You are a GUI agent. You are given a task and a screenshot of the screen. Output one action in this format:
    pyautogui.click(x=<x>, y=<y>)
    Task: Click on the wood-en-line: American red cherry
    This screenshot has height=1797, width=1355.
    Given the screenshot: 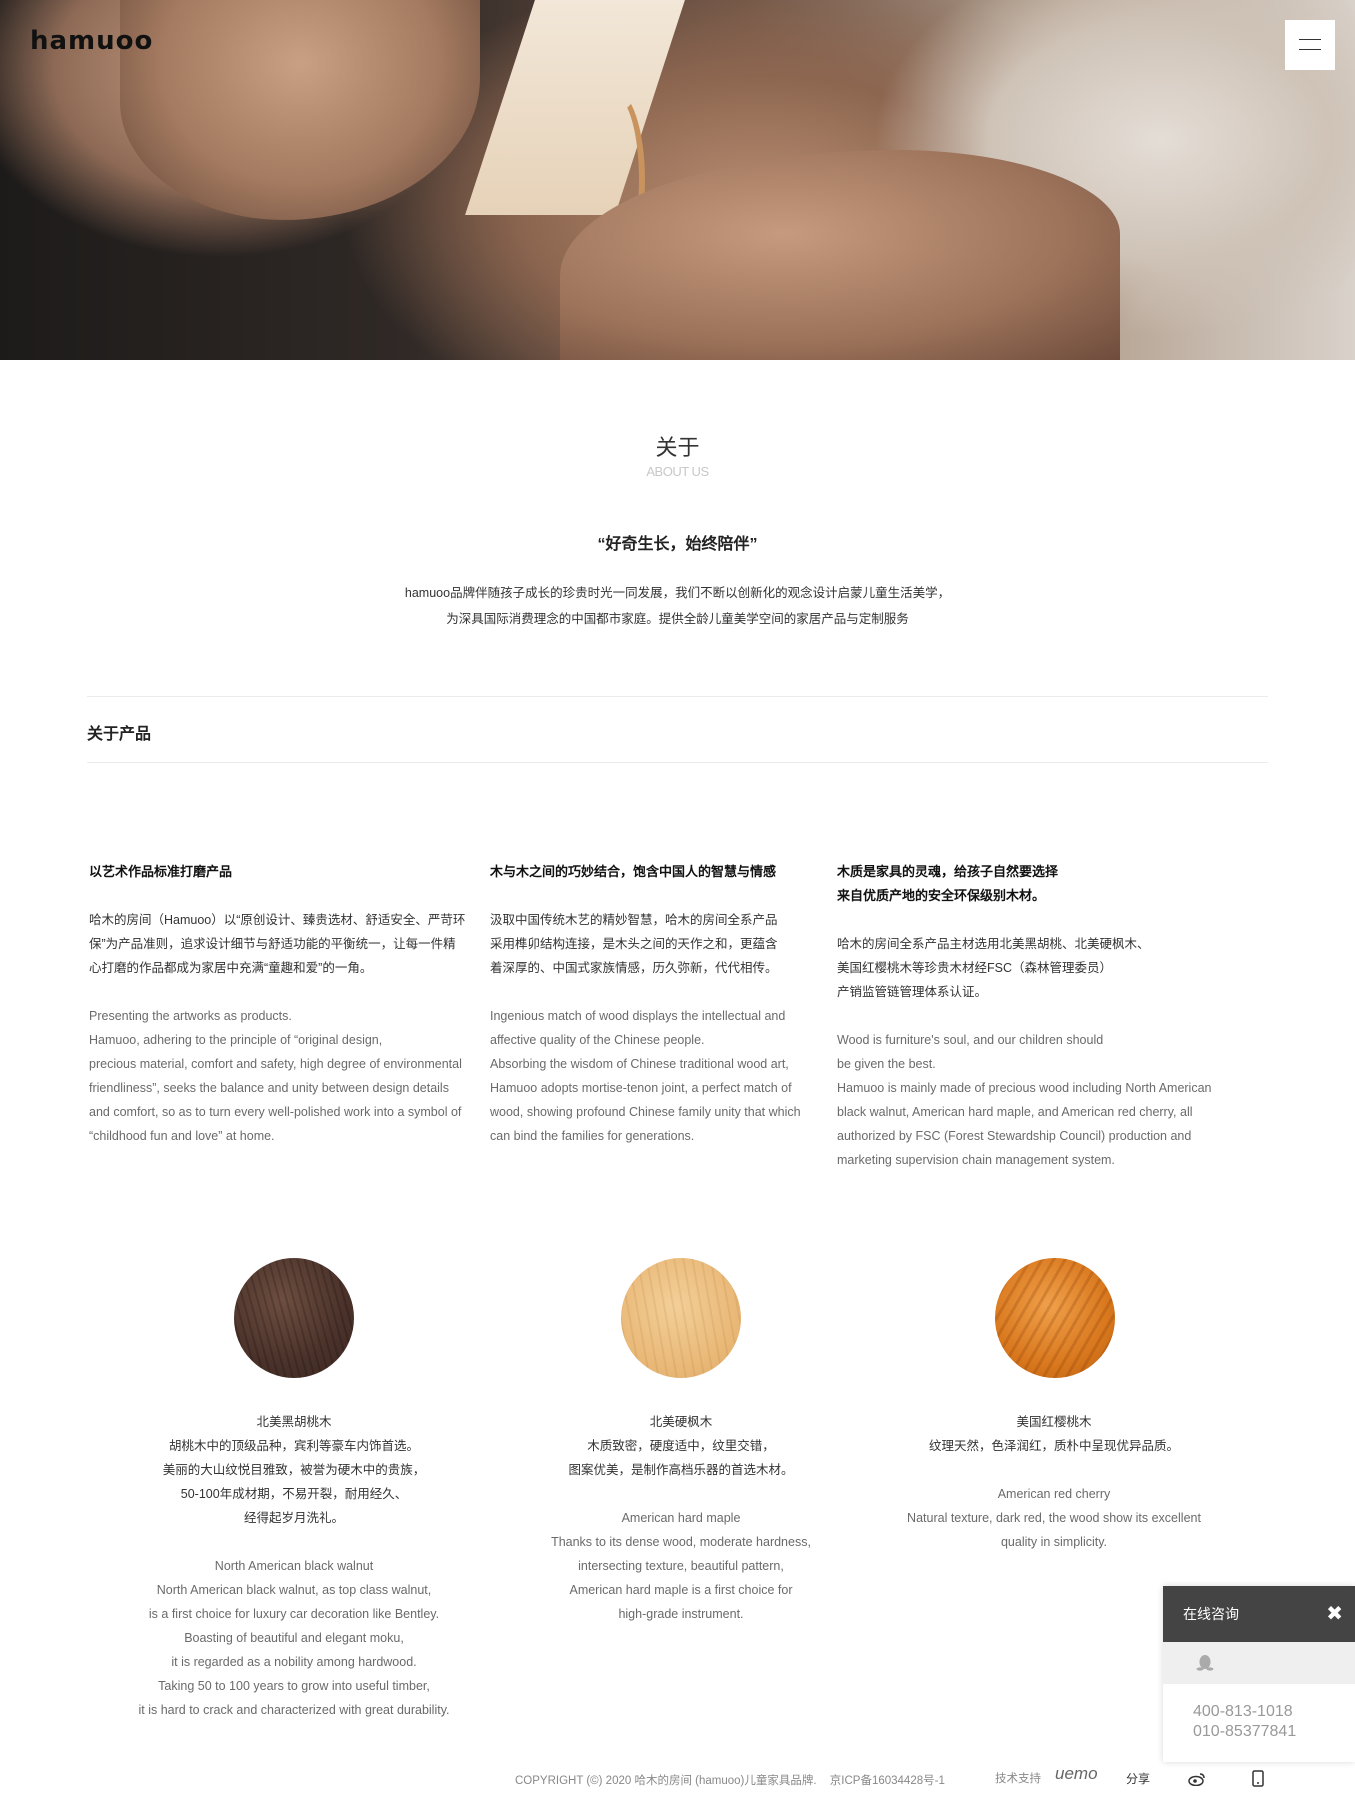 What is the action you would take?
    pyautogui.click(x=1054, y=1494)
    